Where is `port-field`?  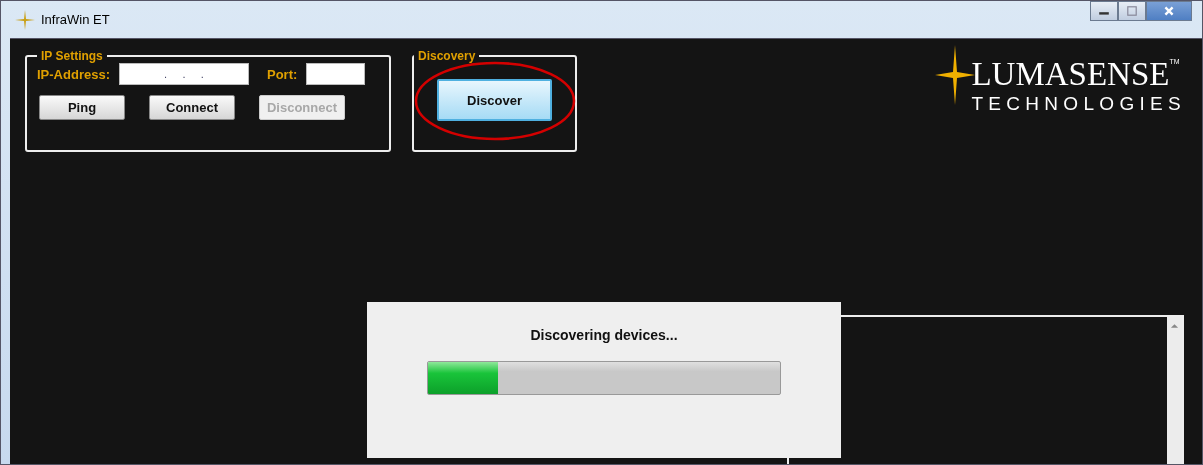
port-field is located at coordinates (336, 74).